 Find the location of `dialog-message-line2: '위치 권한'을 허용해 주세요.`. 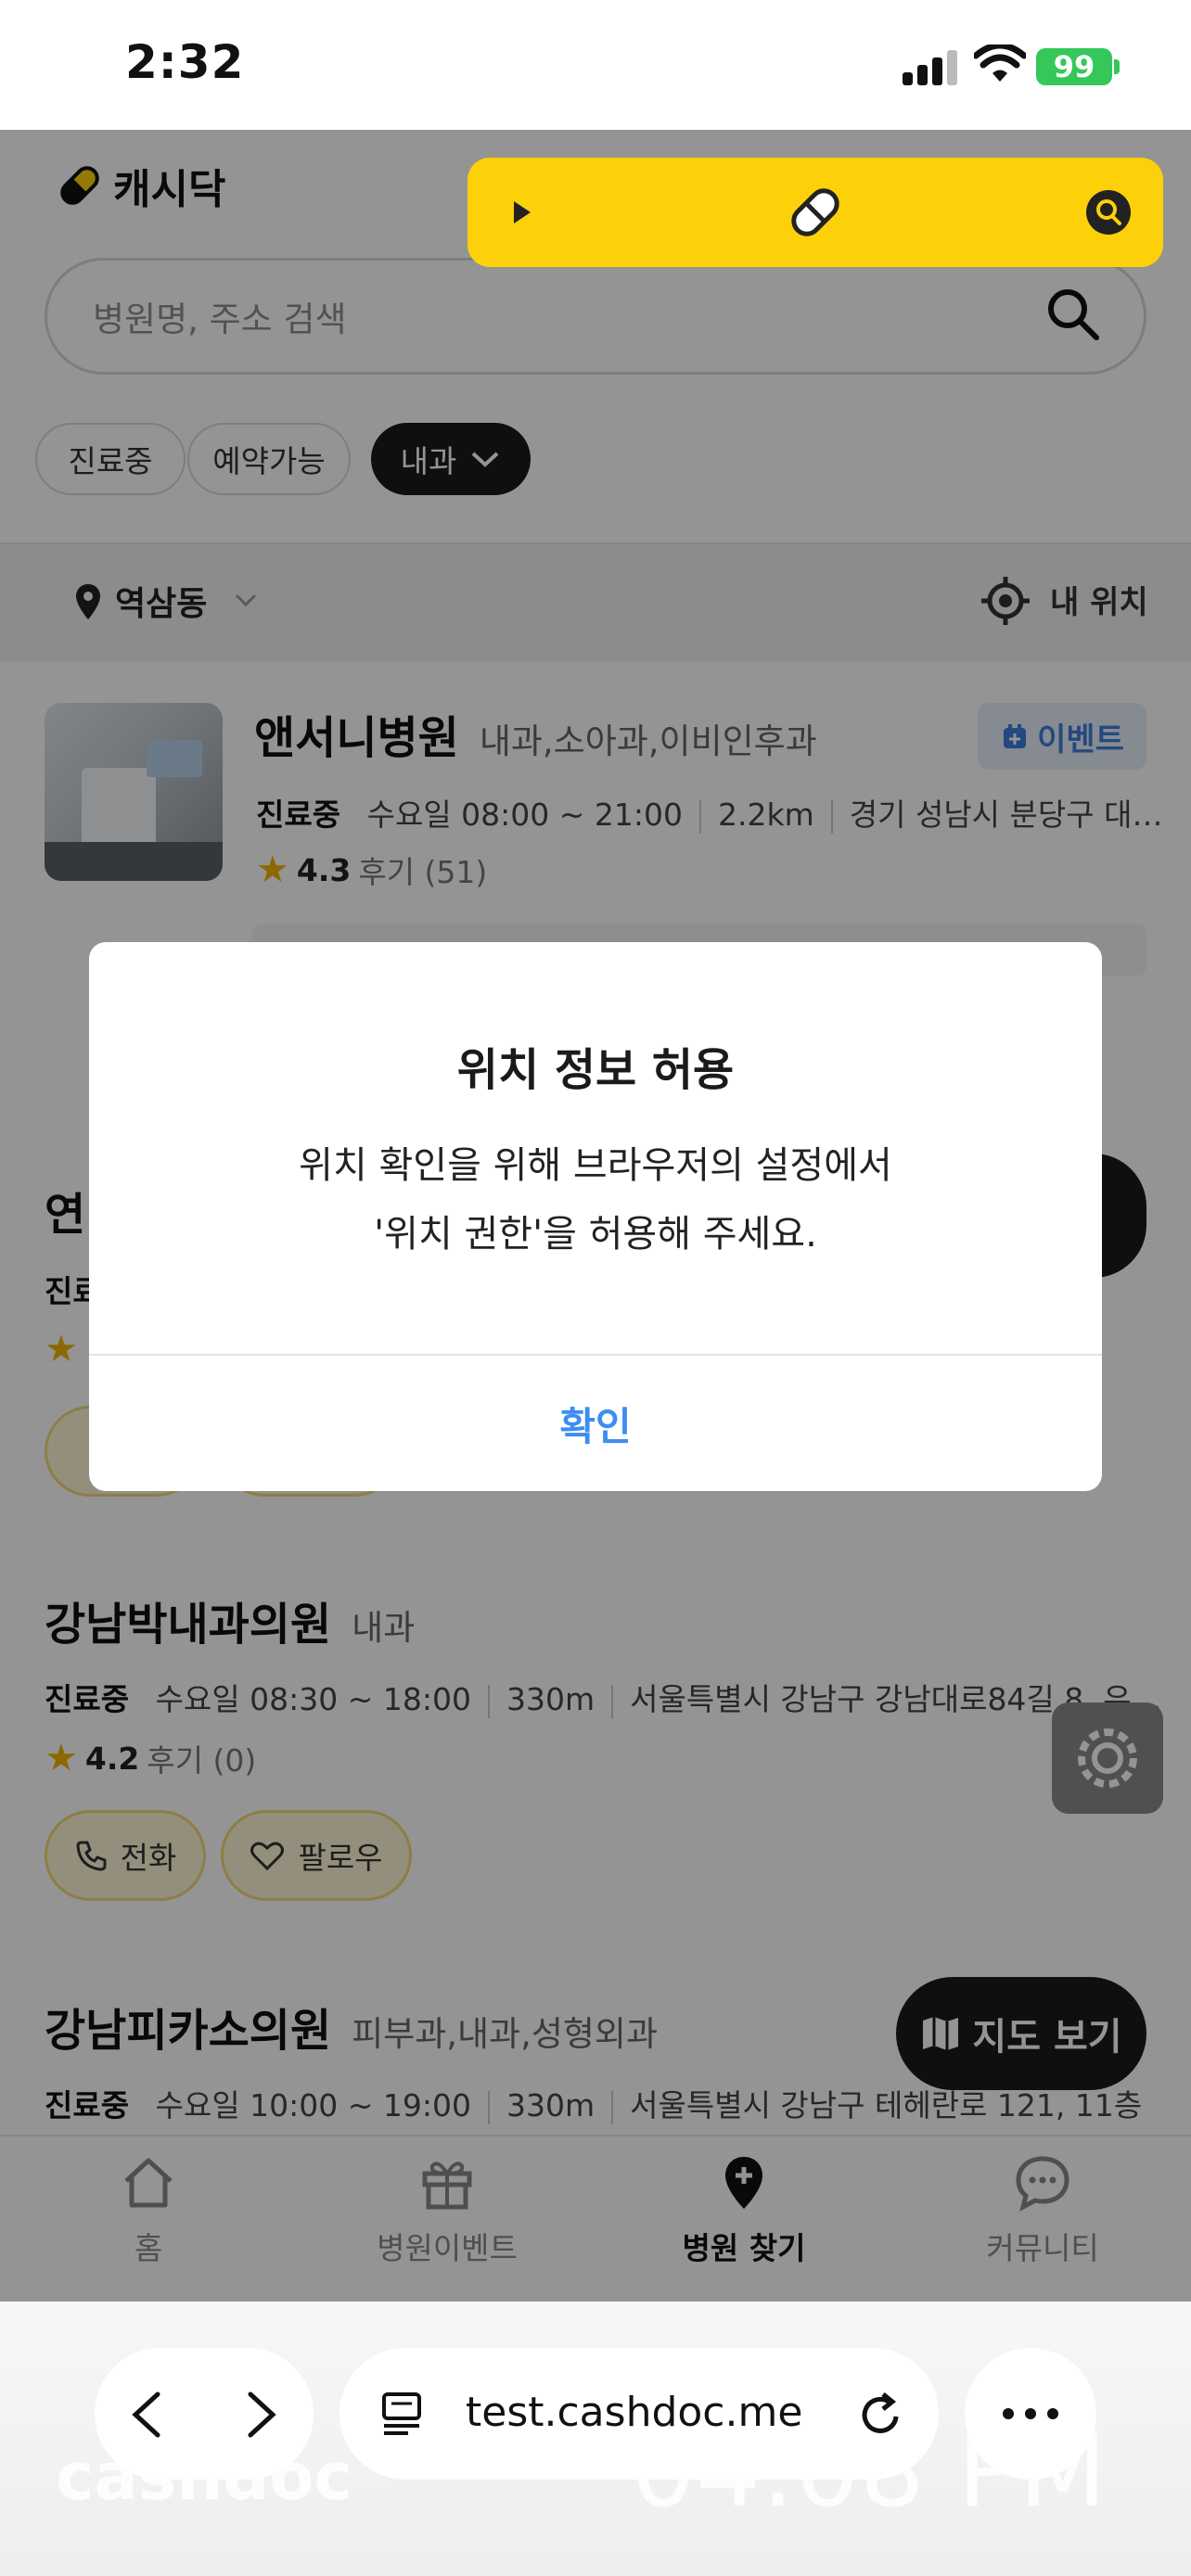

dialog-message-line2: '위치 권한'을 허용해 주세요. is located at coordinates (595, 1234).